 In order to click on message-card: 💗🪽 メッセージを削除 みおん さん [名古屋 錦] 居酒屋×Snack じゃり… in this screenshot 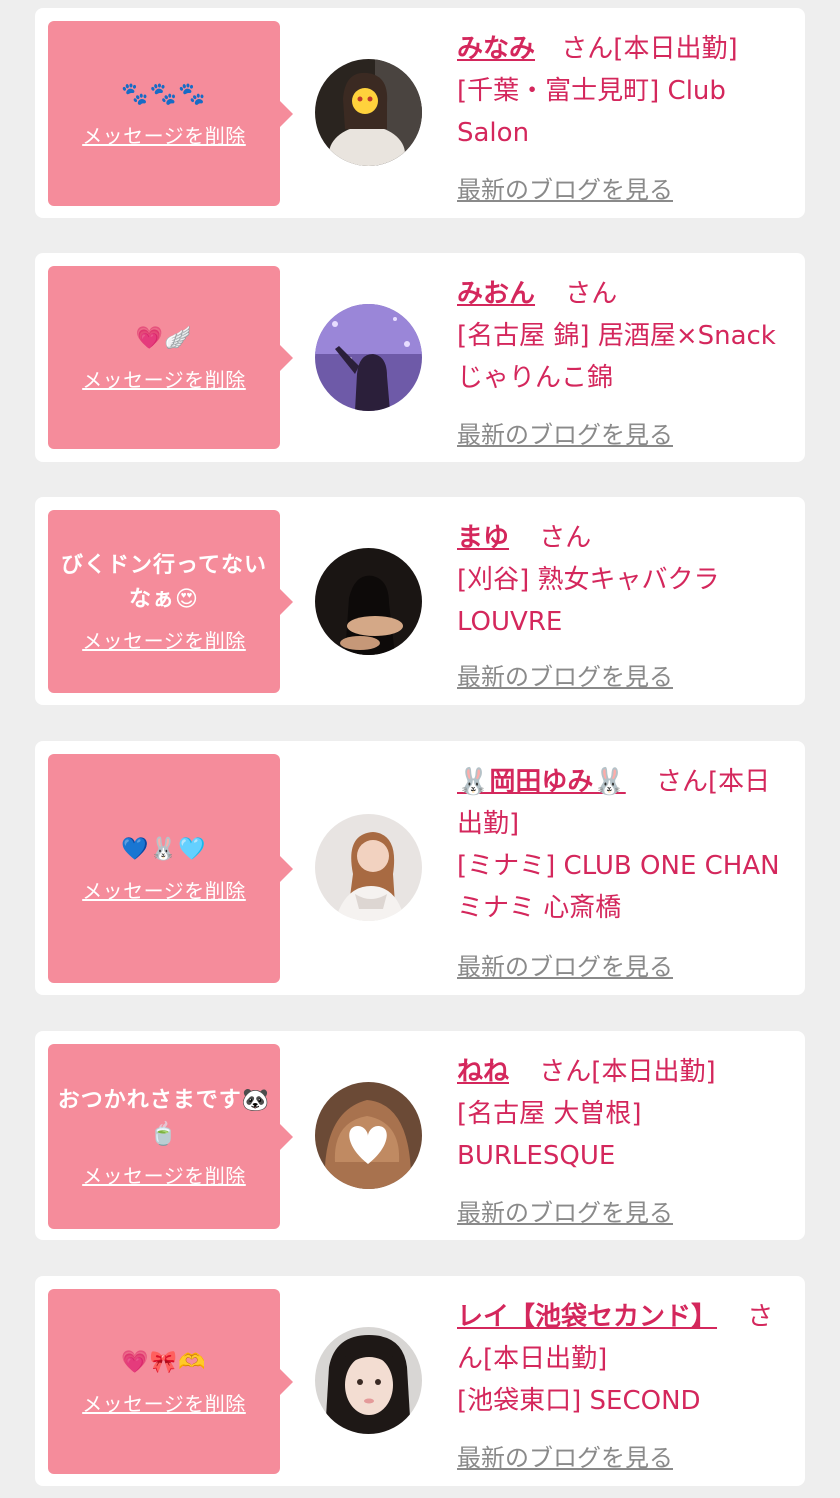, I will do `click(420, 357)`.